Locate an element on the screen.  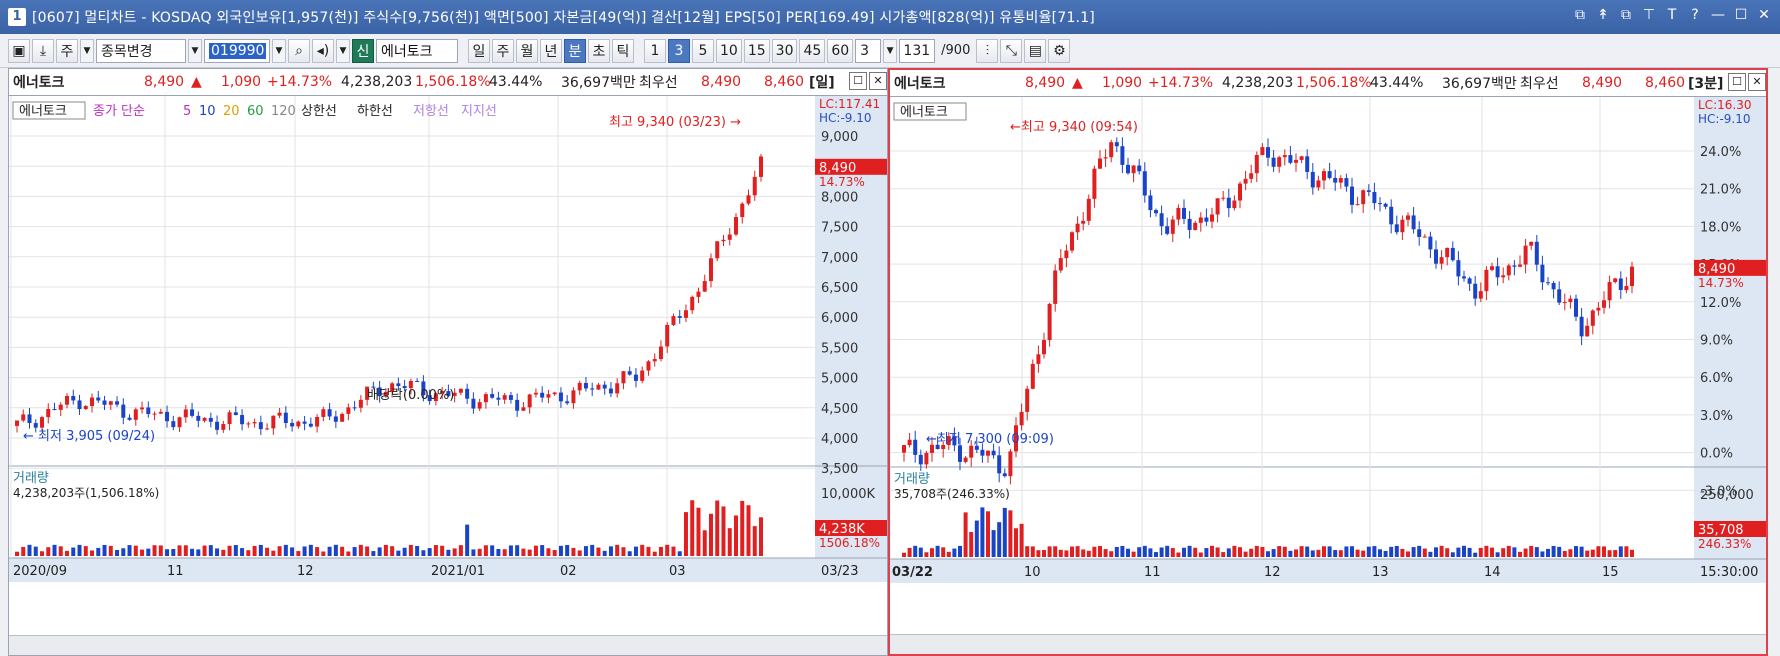
code-input: 019990 is located at coordinates (237, 50).